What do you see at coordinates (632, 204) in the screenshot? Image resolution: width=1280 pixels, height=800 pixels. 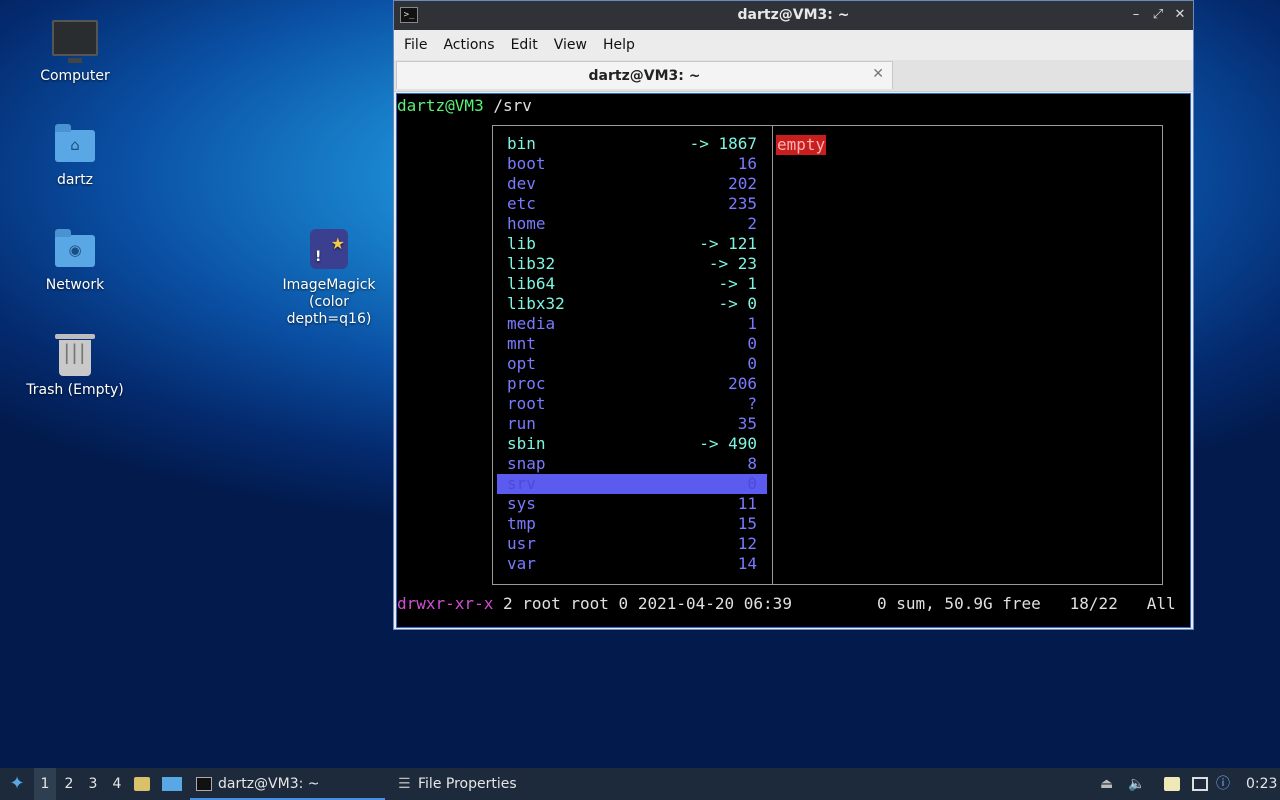 I see `listing-row: etc 235` at bounding box center [632, 204].